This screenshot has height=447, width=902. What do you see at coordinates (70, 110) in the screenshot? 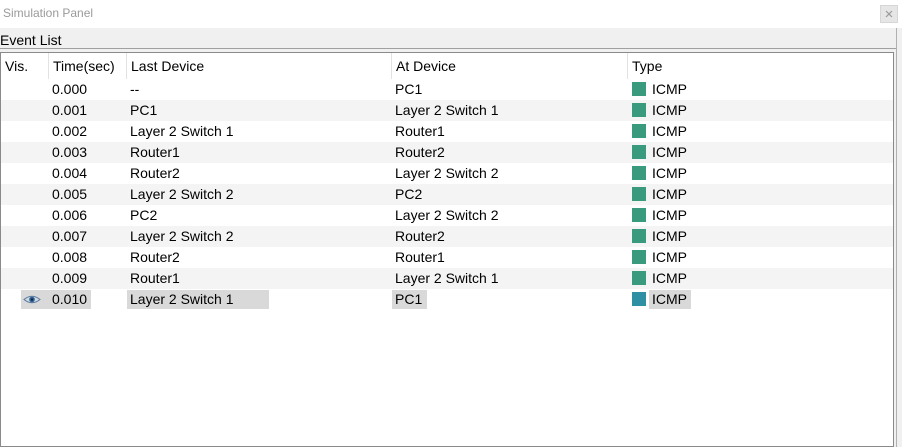
I see `time-cell: 0.001` at bounding box center [70, 110].